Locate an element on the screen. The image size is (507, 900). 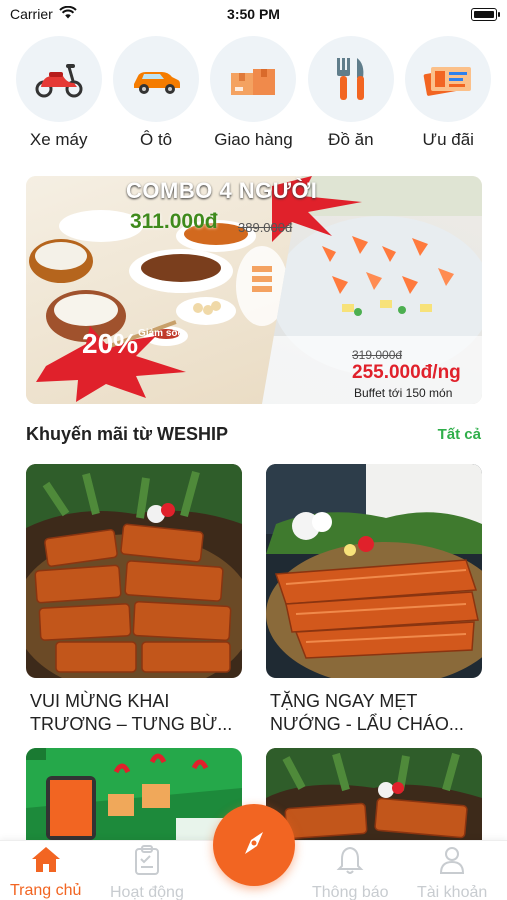
status-bar: Carrier 3:50 PM is located at coordinates (253, 14).